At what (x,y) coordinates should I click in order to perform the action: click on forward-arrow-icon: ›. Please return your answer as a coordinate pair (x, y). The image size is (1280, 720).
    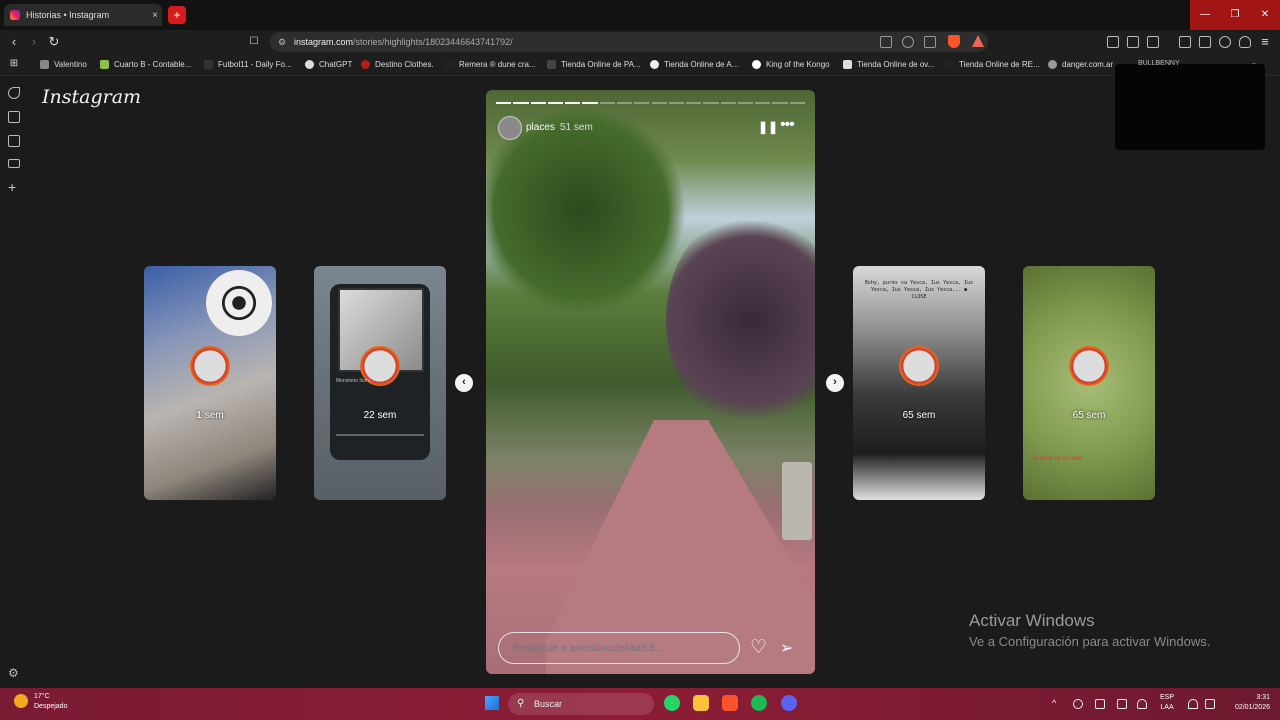
    Looking at the image, I should click on (34, 42).